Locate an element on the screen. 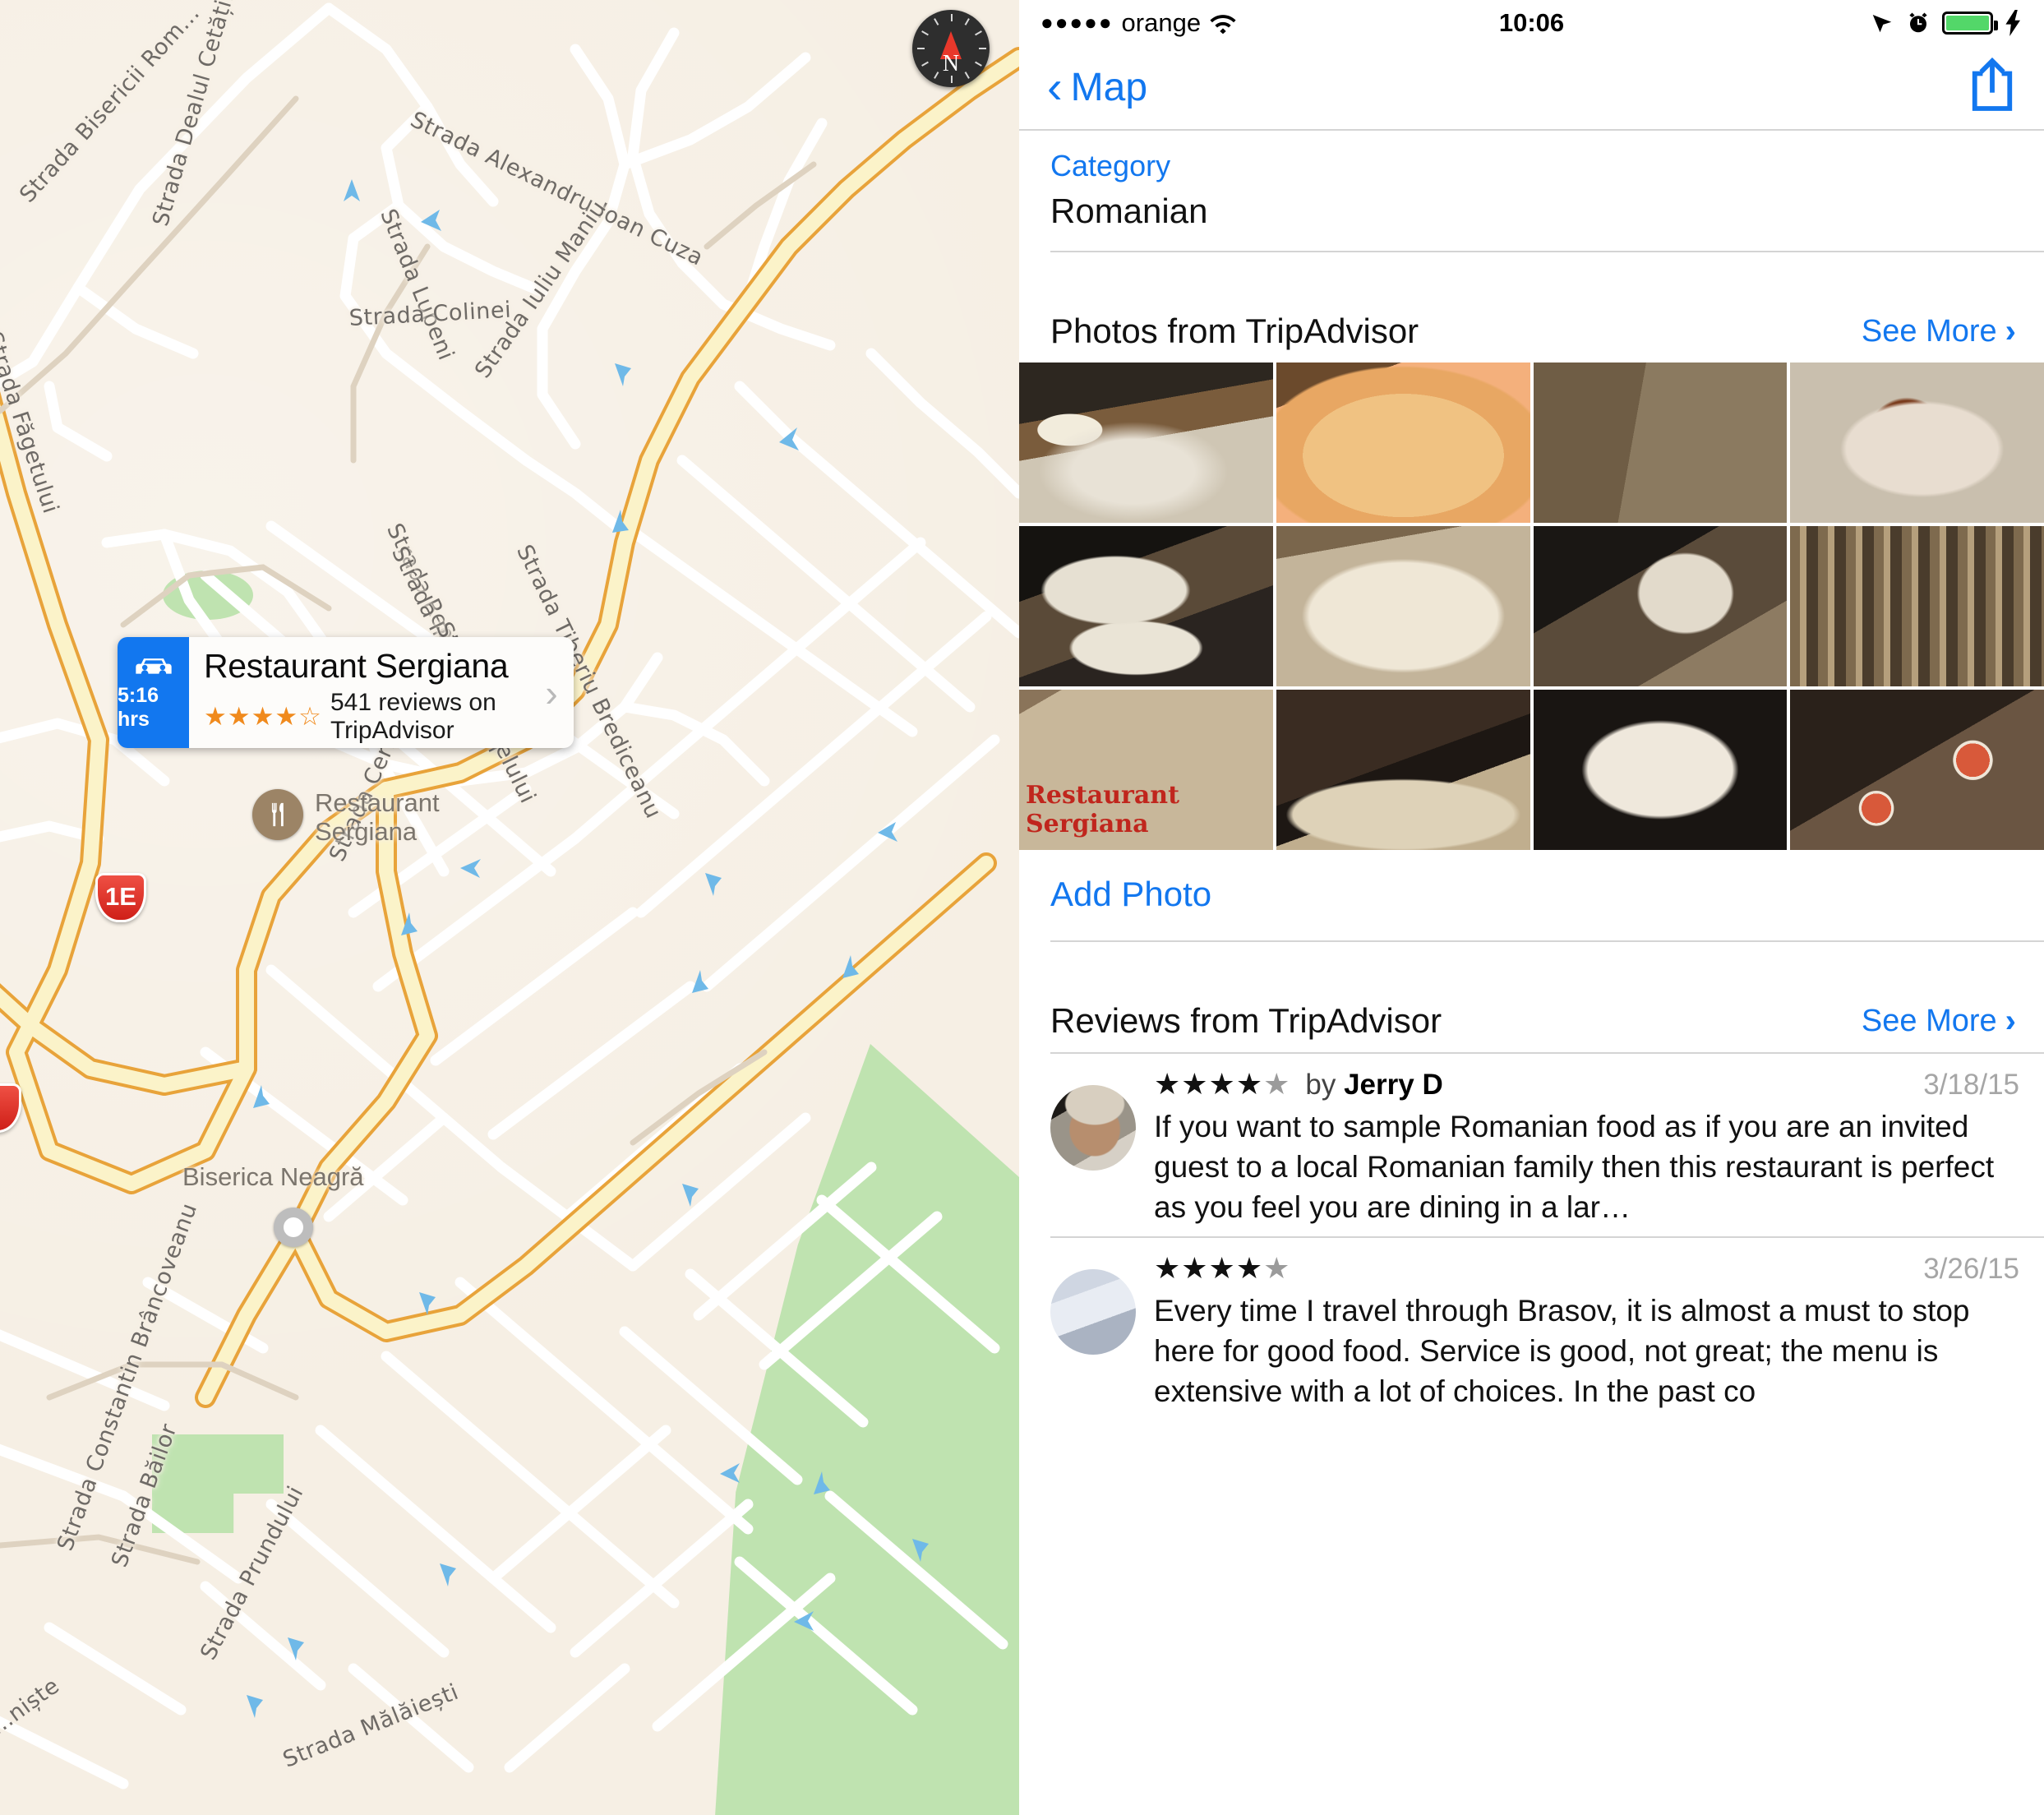 The height and width of the screenshot is (1815, 2044). review-date: 3/26/15 is located at coordinates (1971, 1268).